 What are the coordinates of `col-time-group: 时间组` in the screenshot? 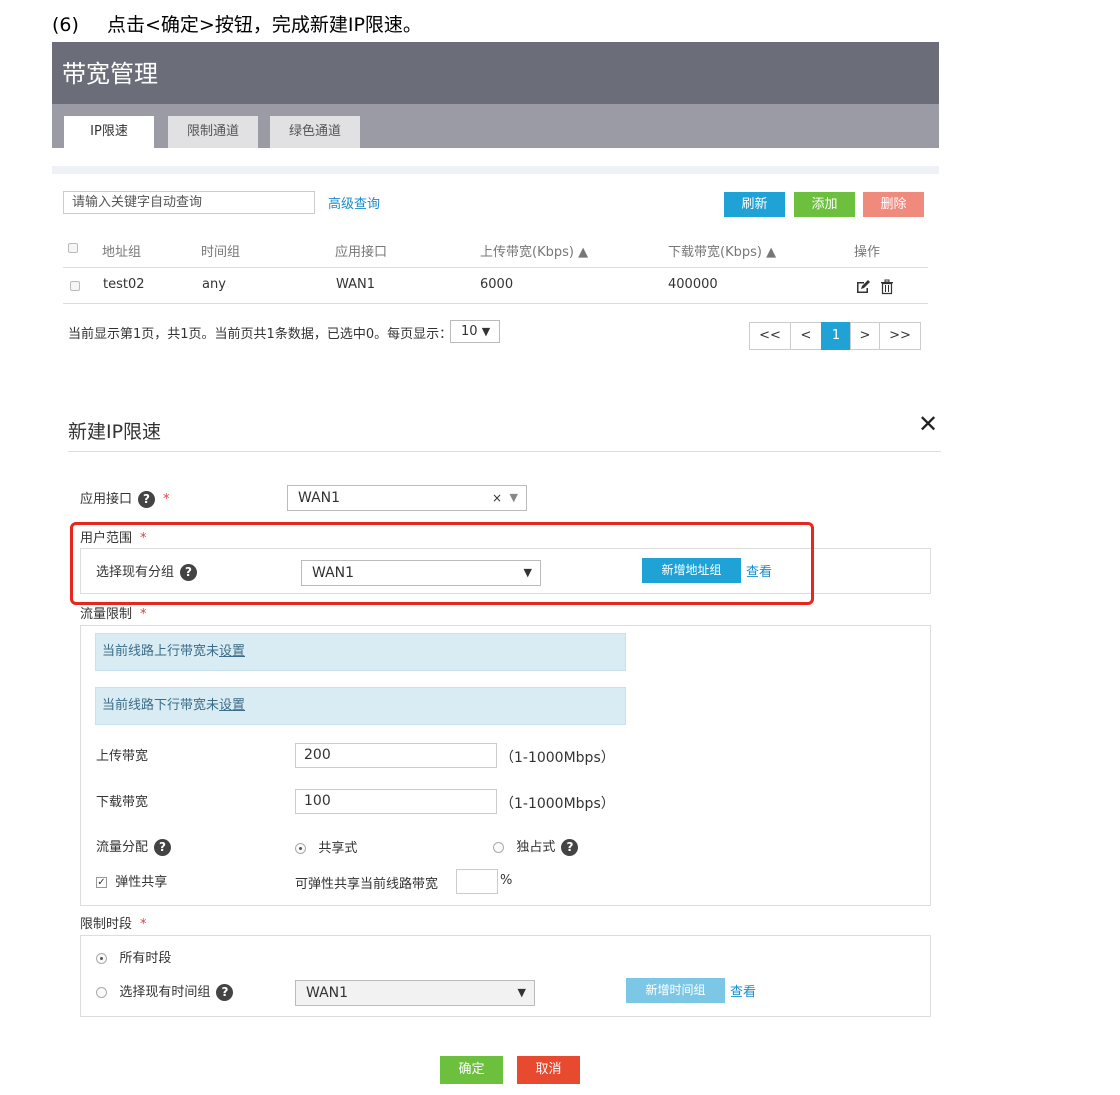 It's located at (221, 252).